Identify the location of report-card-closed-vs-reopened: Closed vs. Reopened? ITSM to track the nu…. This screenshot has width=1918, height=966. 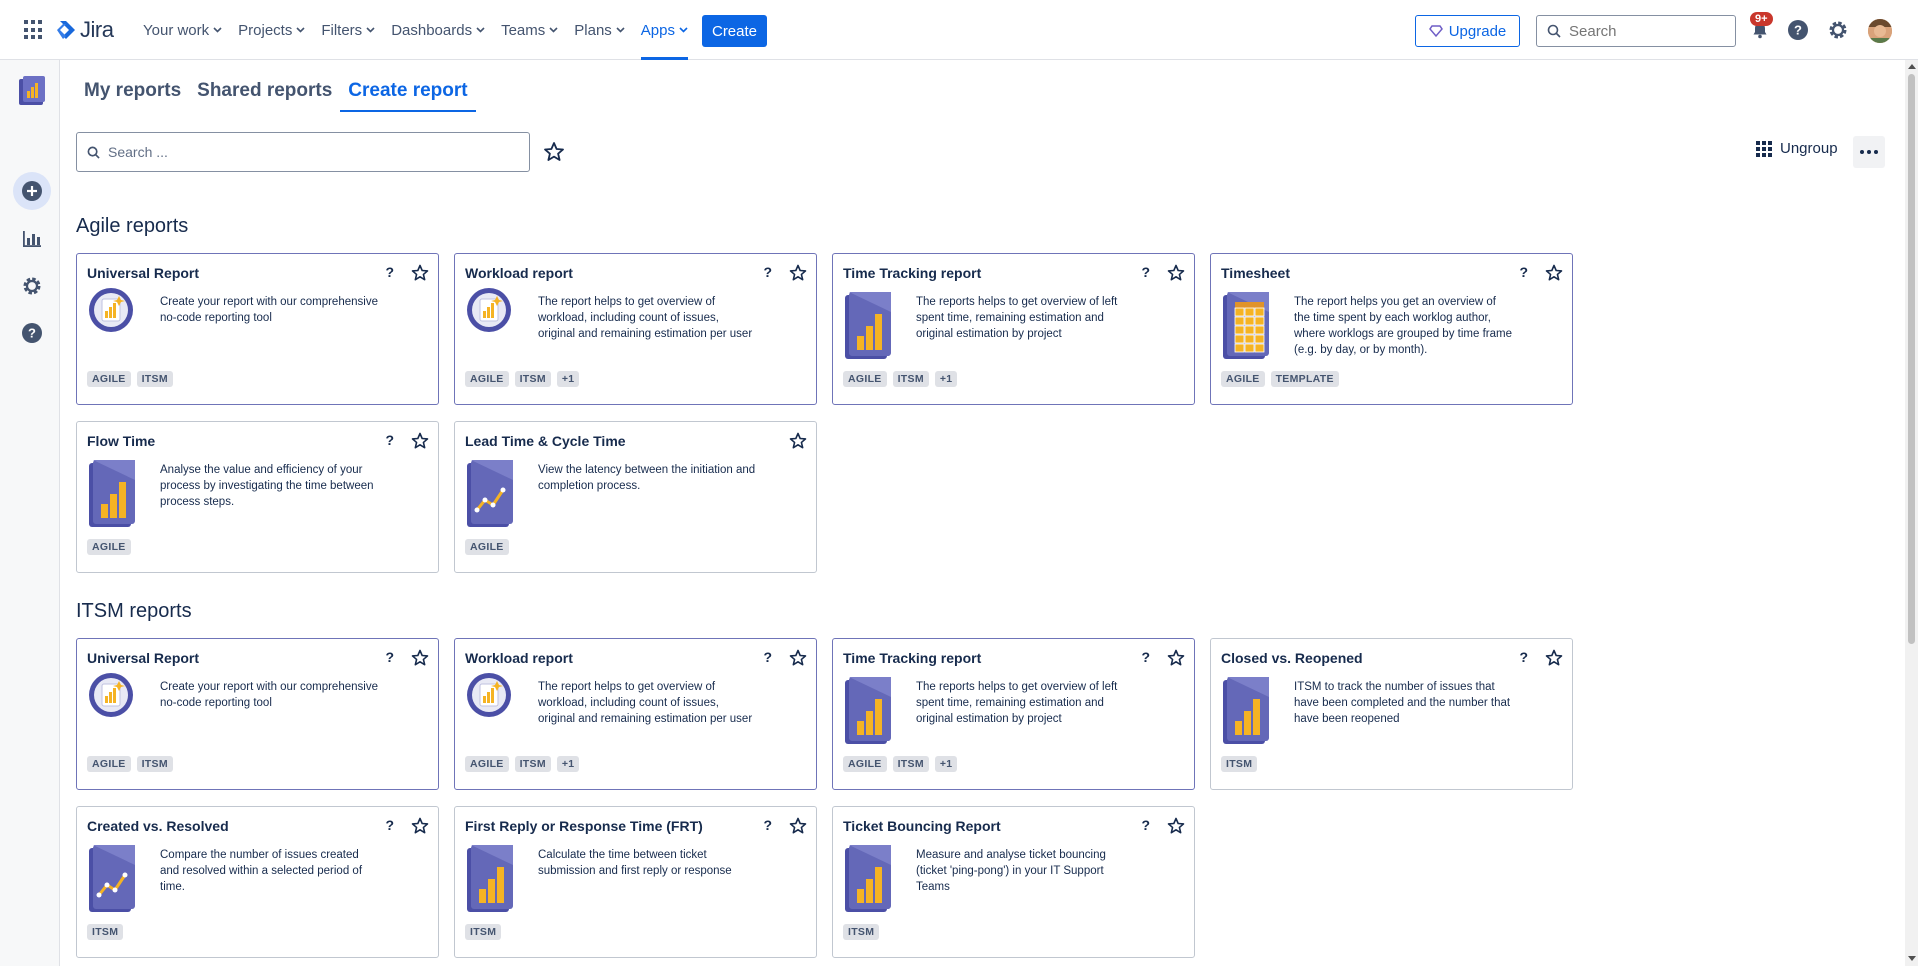
(1391, 714).